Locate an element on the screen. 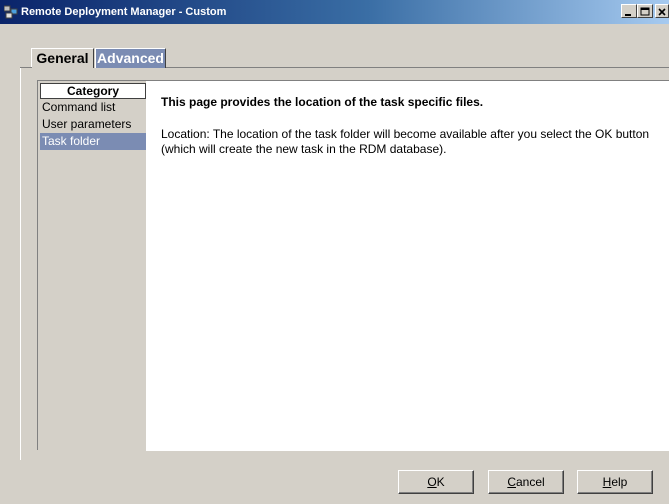  minimize-icon is located at coordinates (628, 15).